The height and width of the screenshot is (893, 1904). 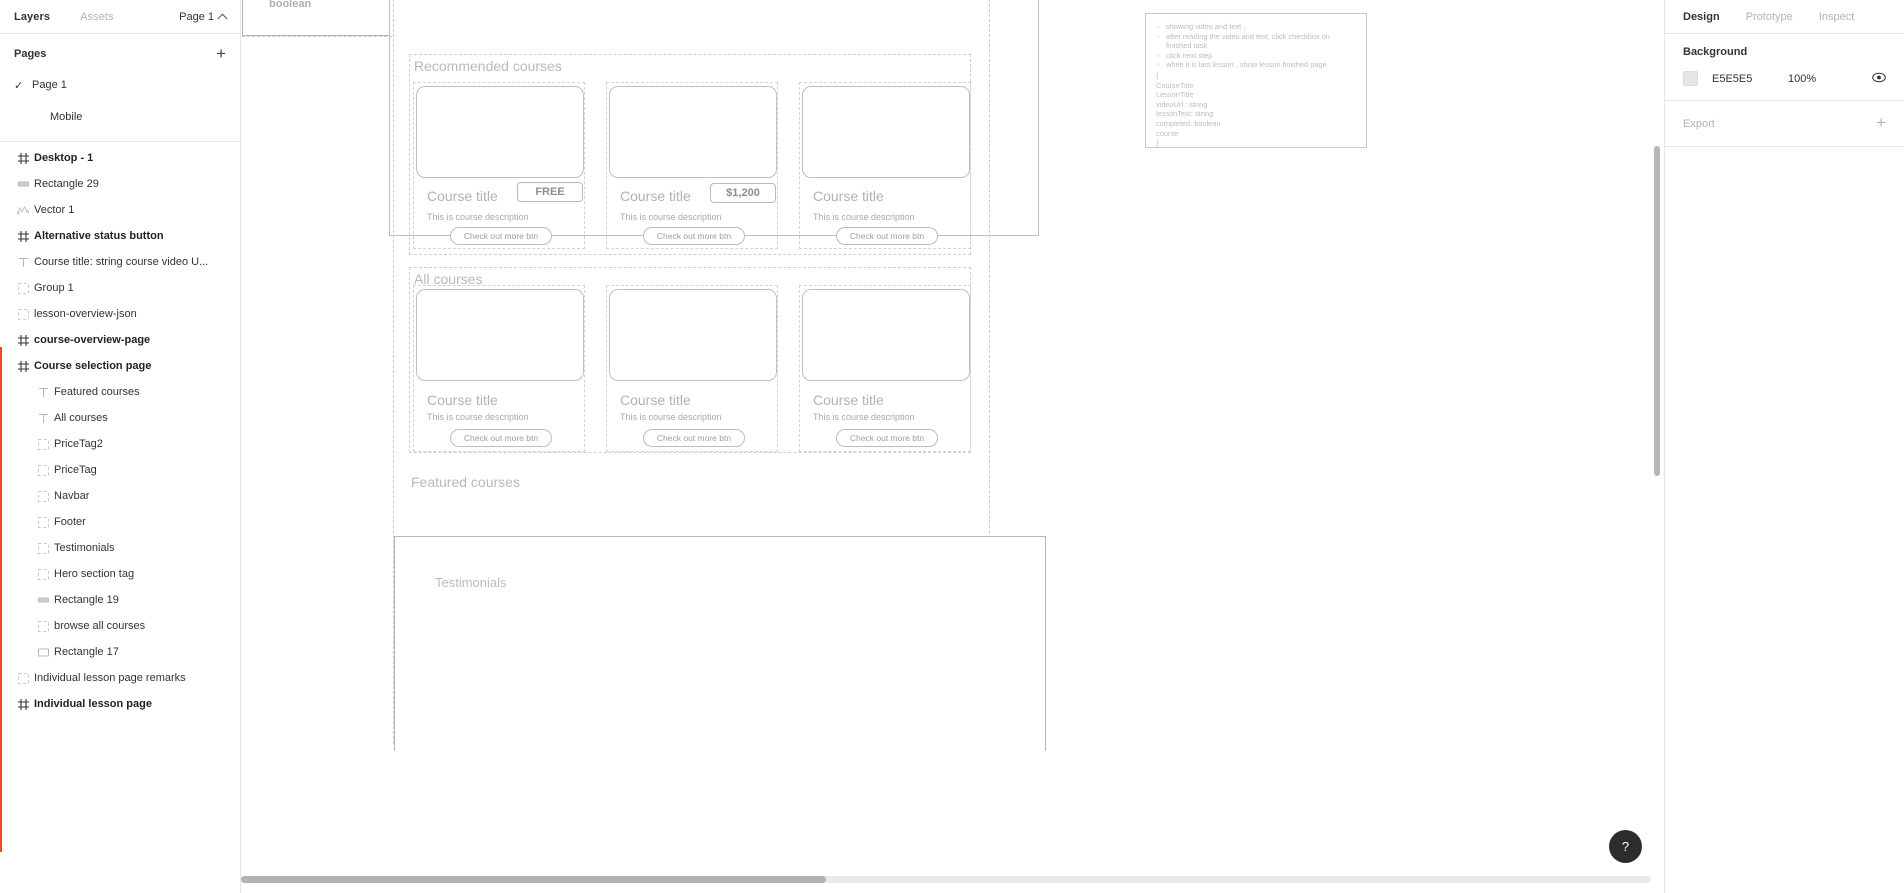 What do you see at coordinates (94, 574) in the screenshot?
I see `layer-row-label: Hero section tag` at bounding box center [94, 574].